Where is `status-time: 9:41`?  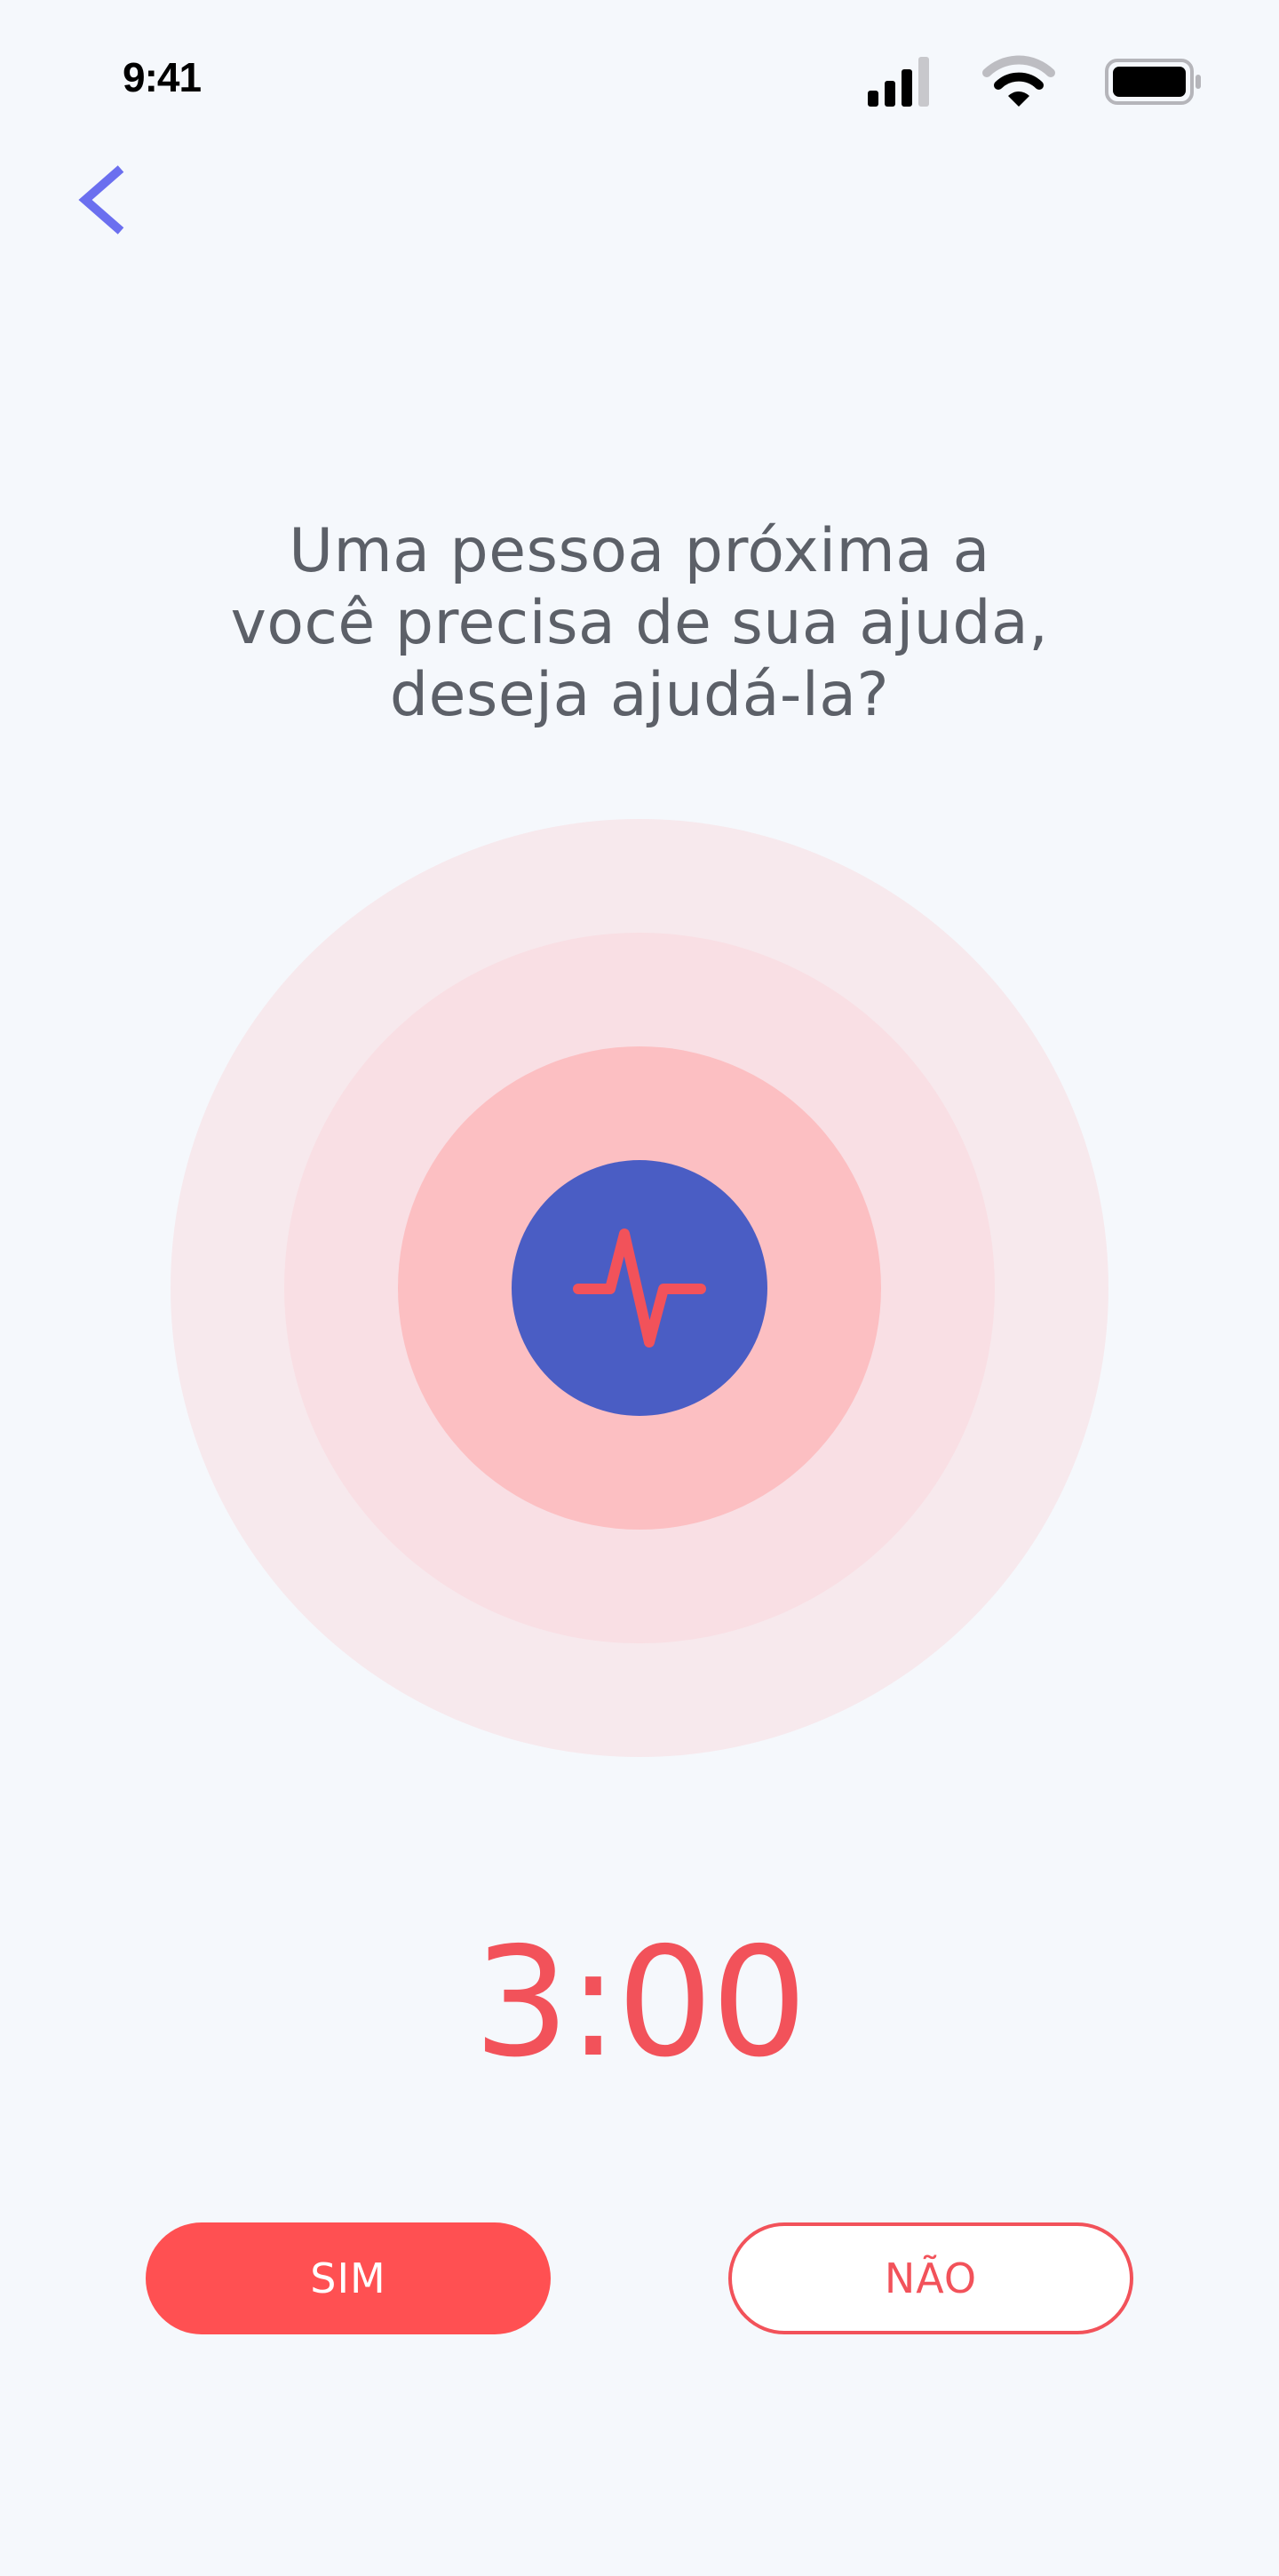 status-time: 9:41 is located at coordinates (162, 77).